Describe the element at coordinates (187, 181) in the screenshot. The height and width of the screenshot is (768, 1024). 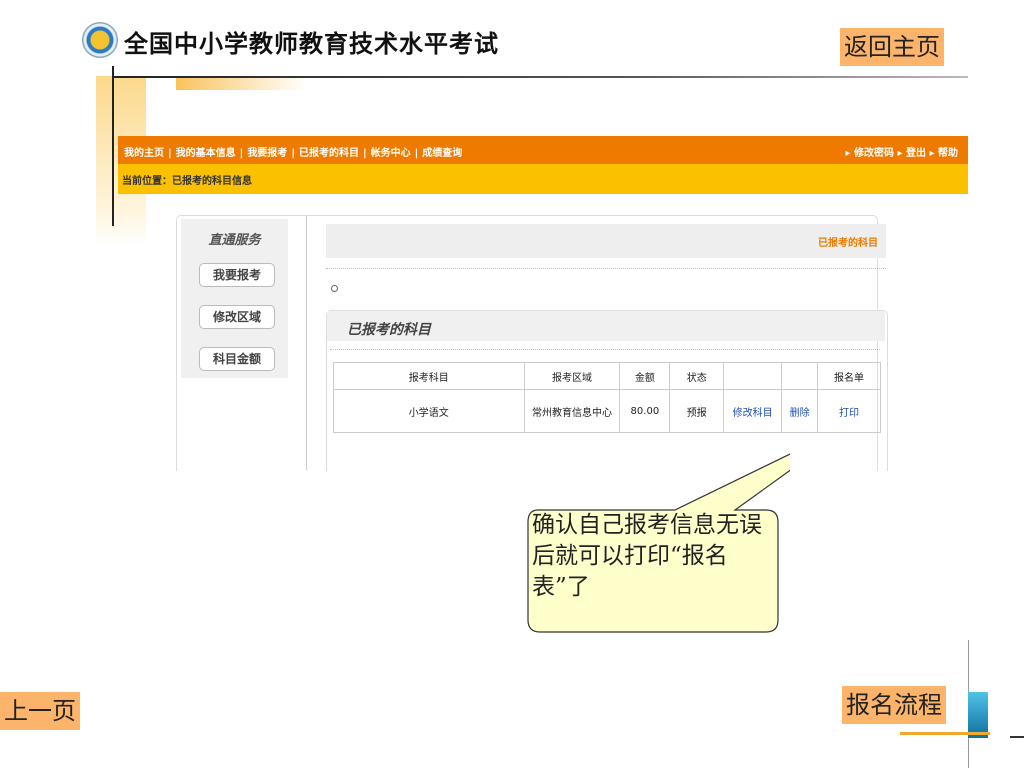
I see `breadcrumb: 当前位置：已报考的科目信息` at that location.